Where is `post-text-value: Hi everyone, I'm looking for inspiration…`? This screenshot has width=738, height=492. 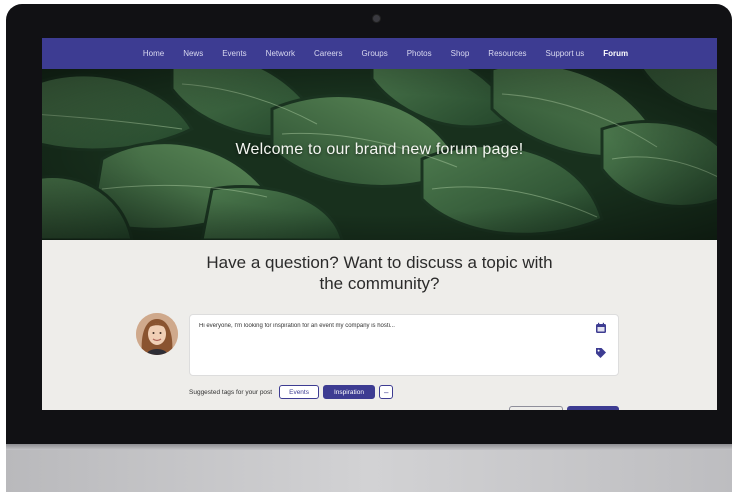
post-text-value: Hi everyone, I'm looking for inspiration… is located at coordinates (297, 326).